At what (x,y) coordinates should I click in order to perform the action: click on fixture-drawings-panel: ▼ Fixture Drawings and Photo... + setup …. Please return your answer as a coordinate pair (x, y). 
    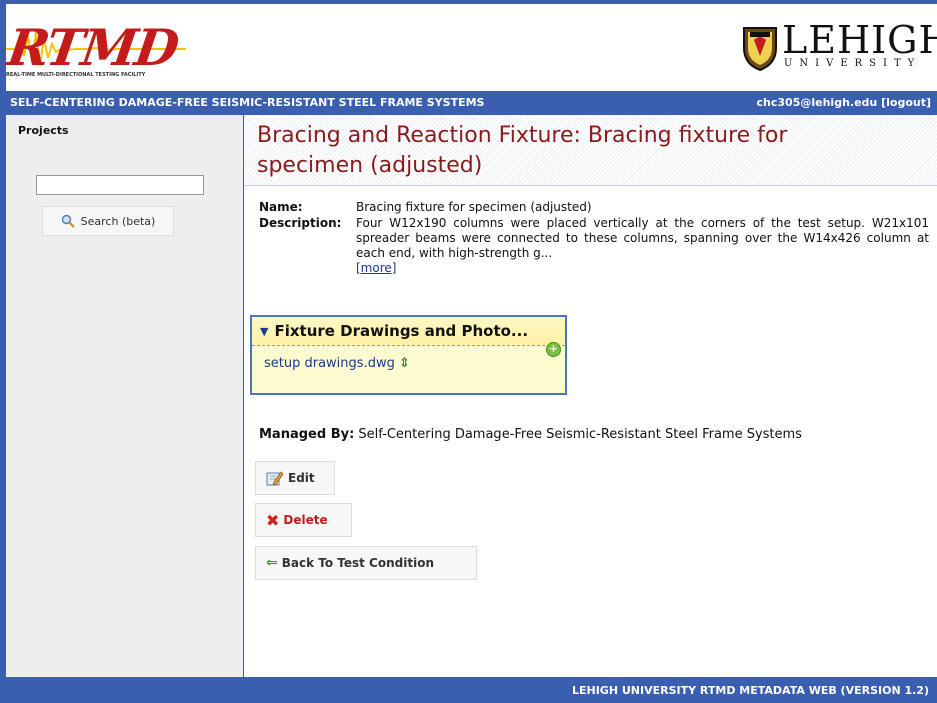
    Looking at the image, I should click on (408, 355).